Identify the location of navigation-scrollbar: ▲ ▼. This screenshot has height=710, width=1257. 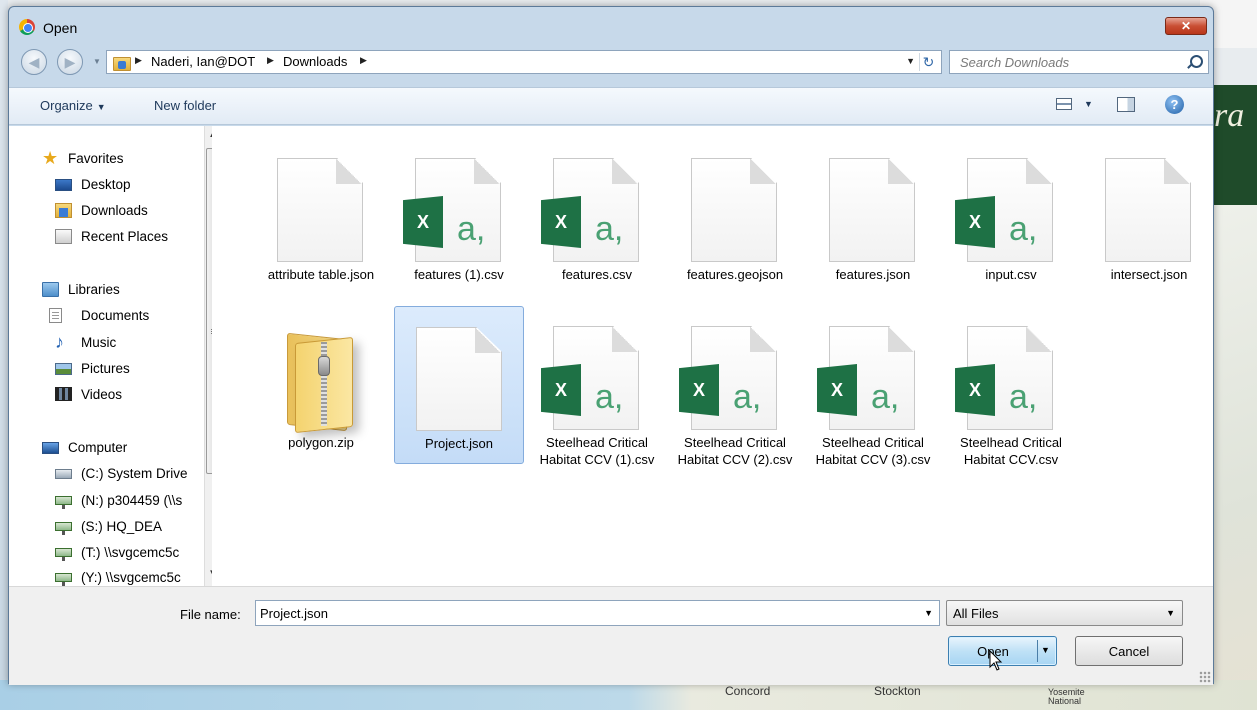
(208, 356).